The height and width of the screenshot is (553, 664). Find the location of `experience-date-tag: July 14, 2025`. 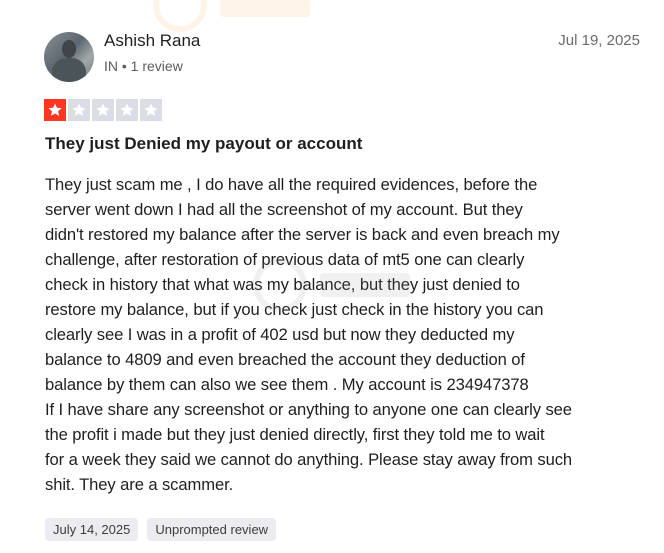

experience-date-tag: July 14, 2025 is located at coordinates (92, 529).